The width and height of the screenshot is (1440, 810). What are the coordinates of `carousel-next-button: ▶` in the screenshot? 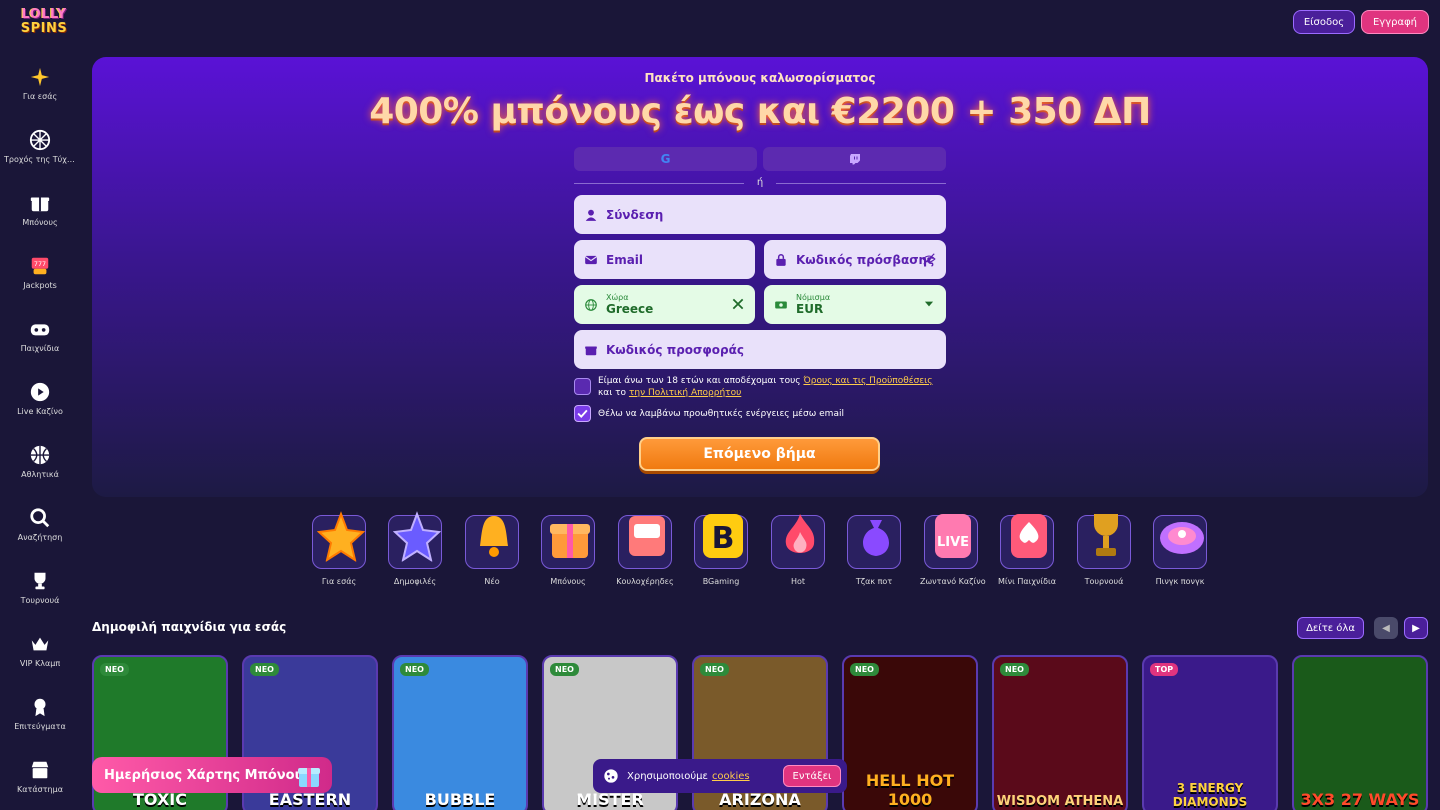 It's located at (1416, 628).